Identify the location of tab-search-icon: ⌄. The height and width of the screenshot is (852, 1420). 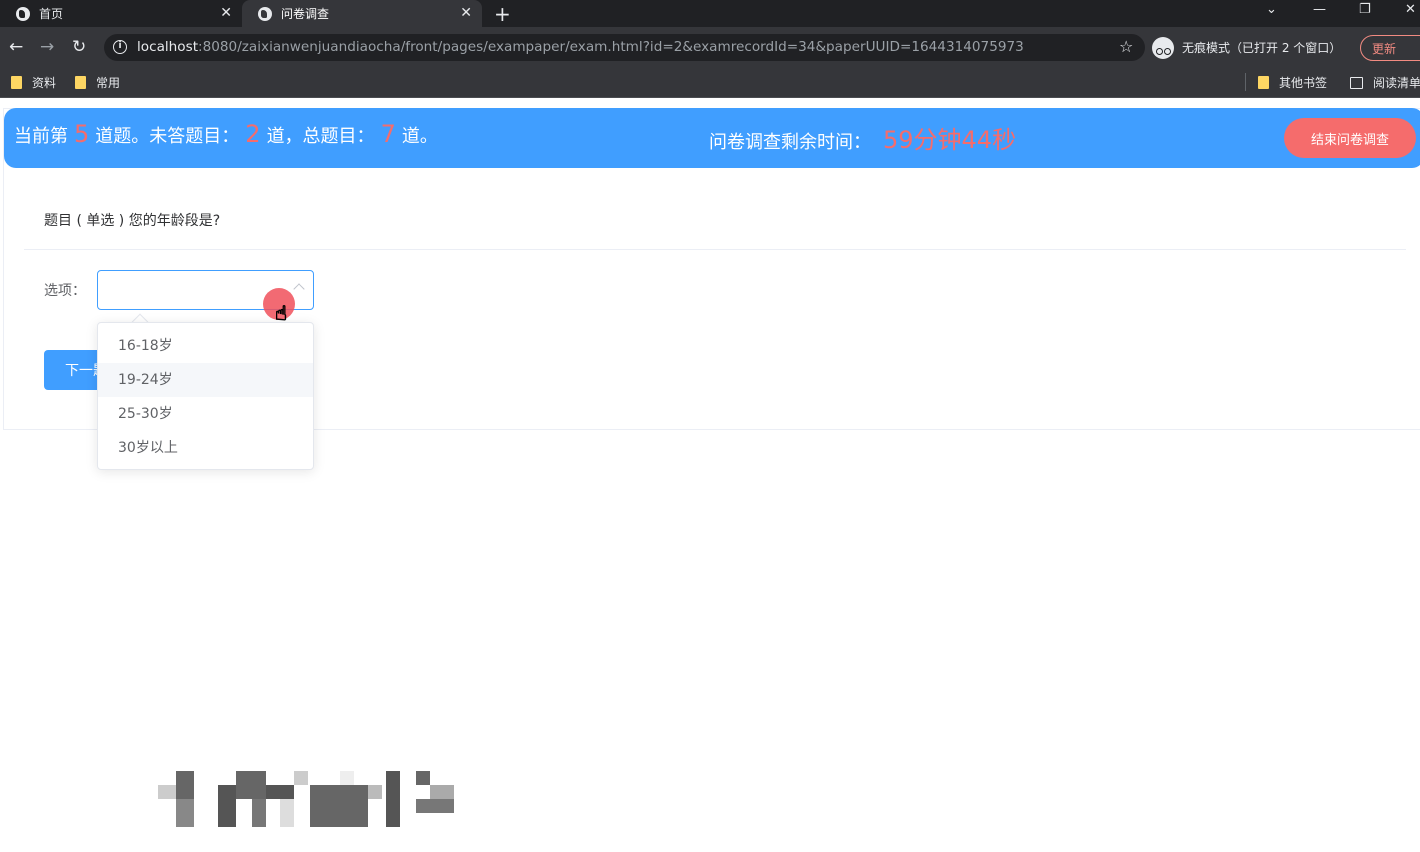
(1271, 9).